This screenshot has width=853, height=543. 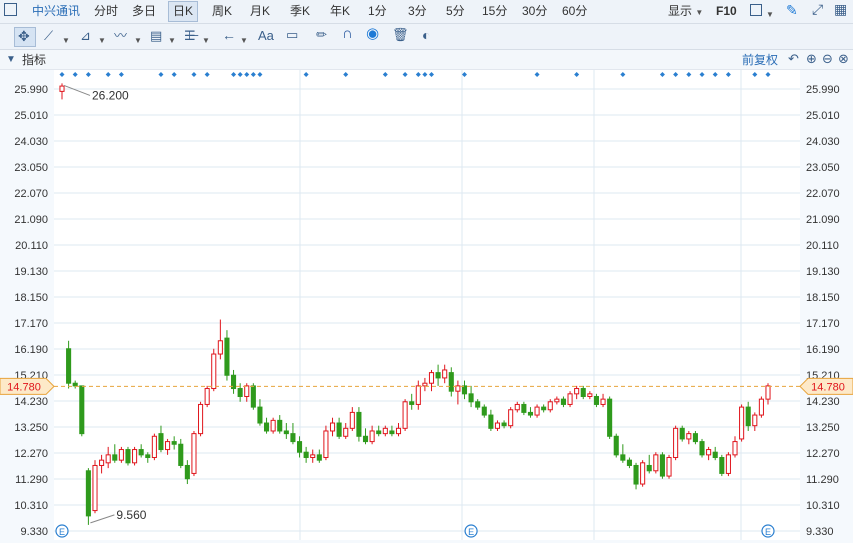 I want to click on indicator-label: 指标, so click(x=34, y=60).